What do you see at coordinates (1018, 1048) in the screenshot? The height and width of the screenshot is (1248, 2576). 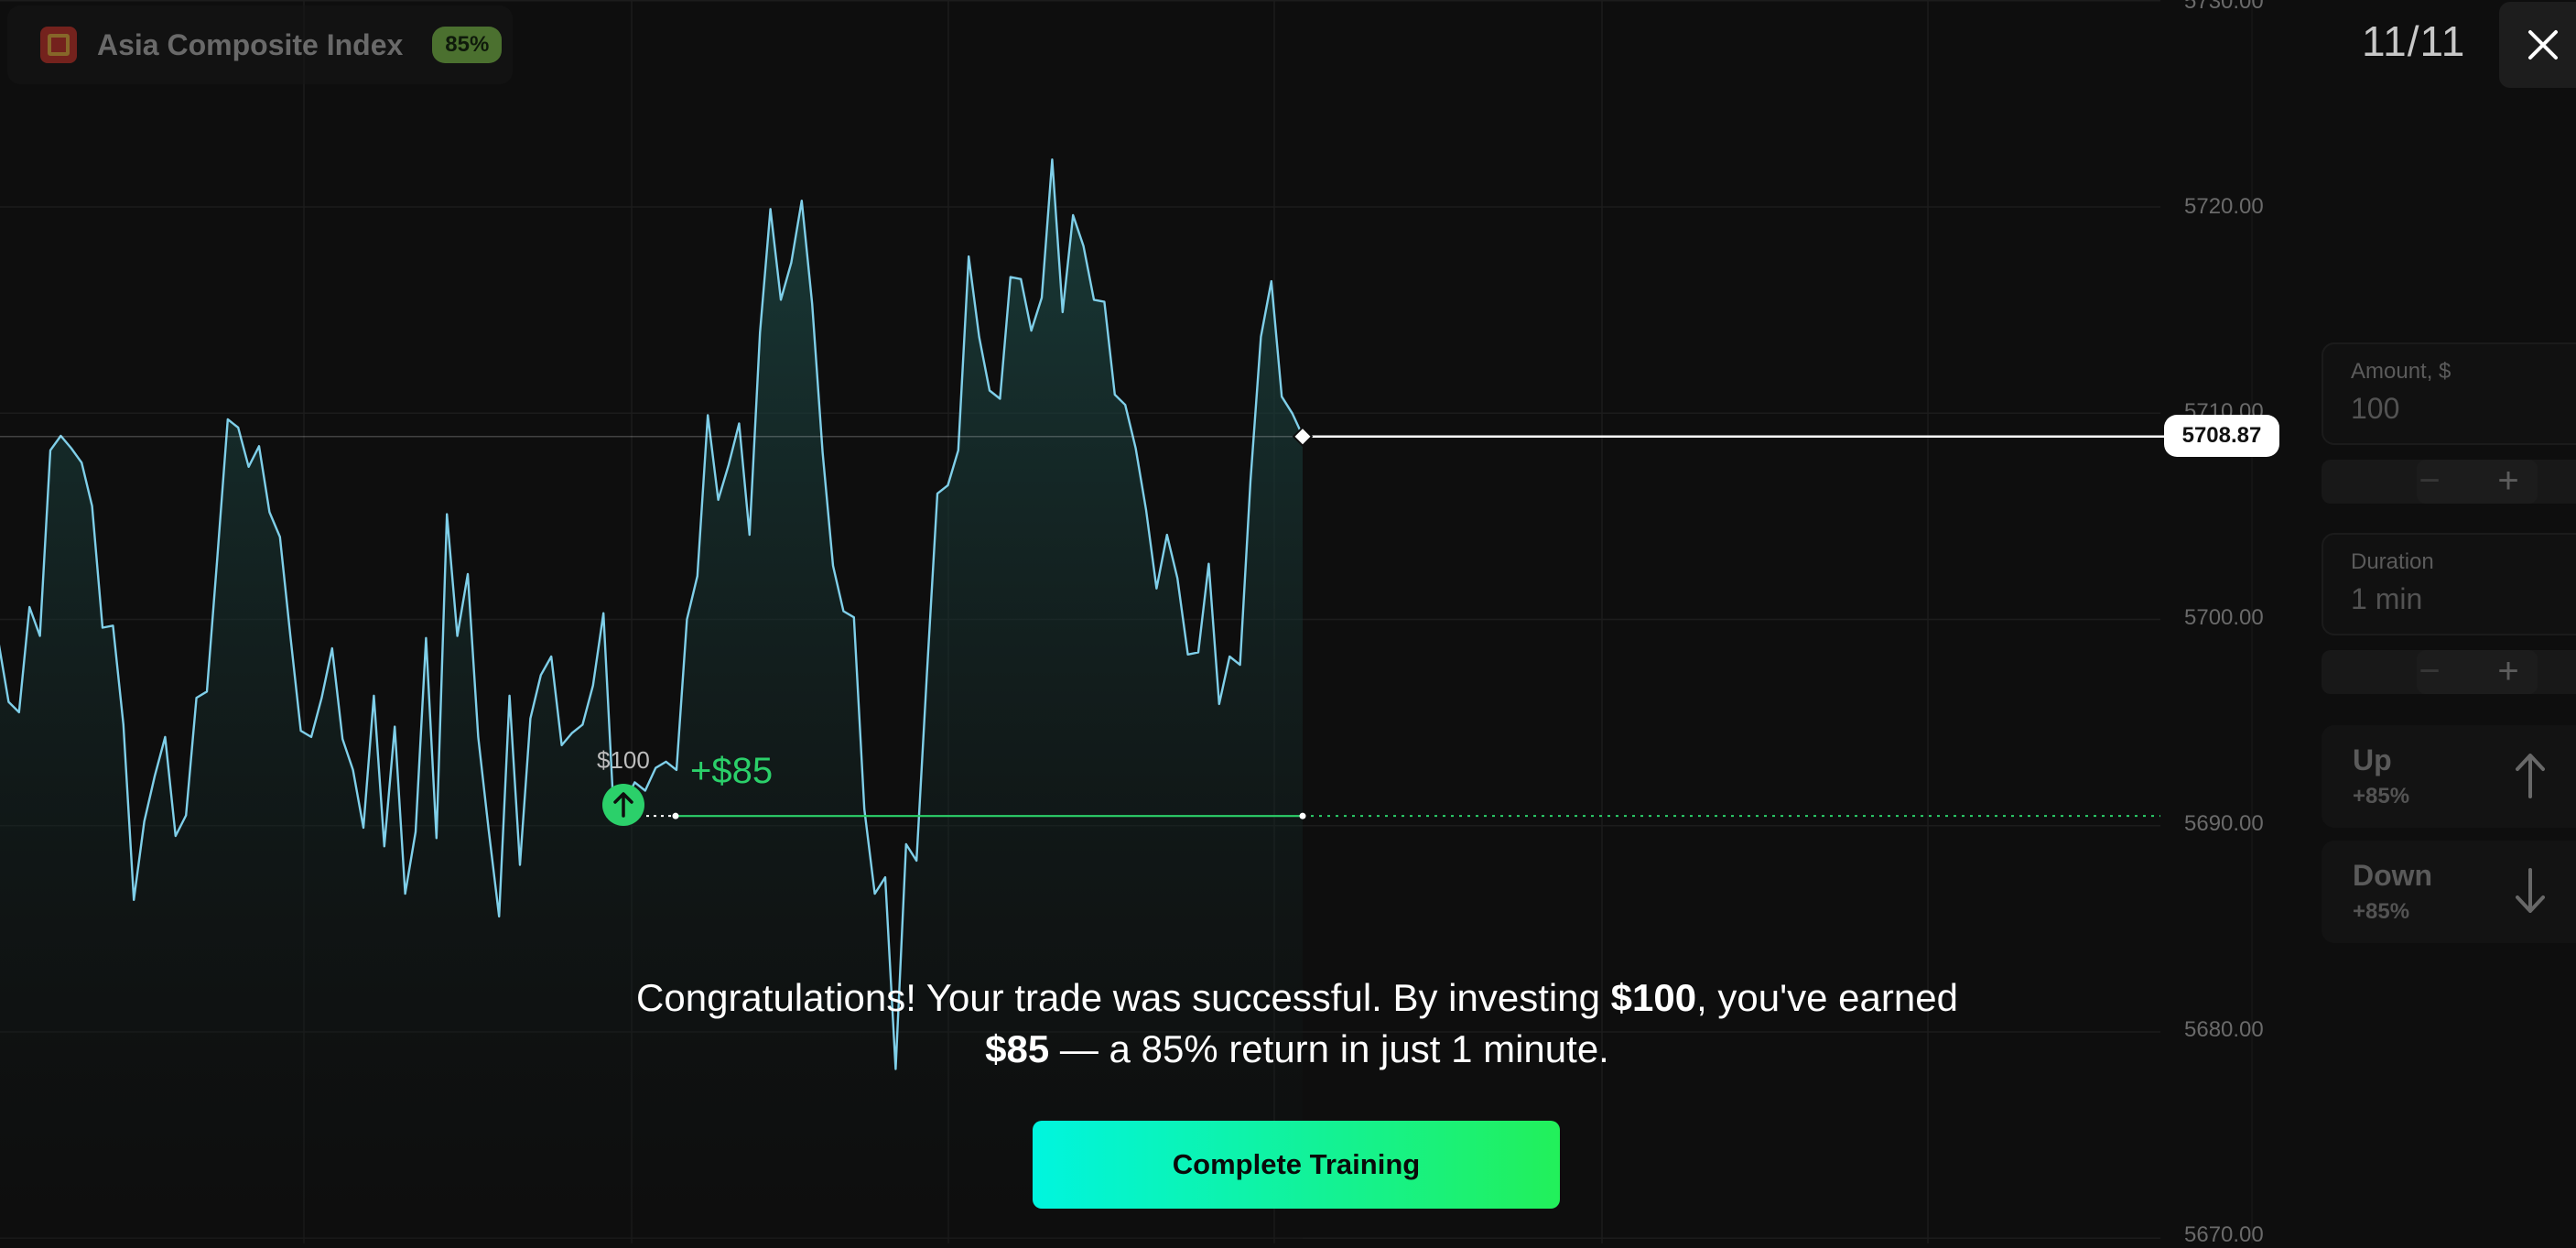 I see `message-profit: $85` at bounding box center [1018, 1048].